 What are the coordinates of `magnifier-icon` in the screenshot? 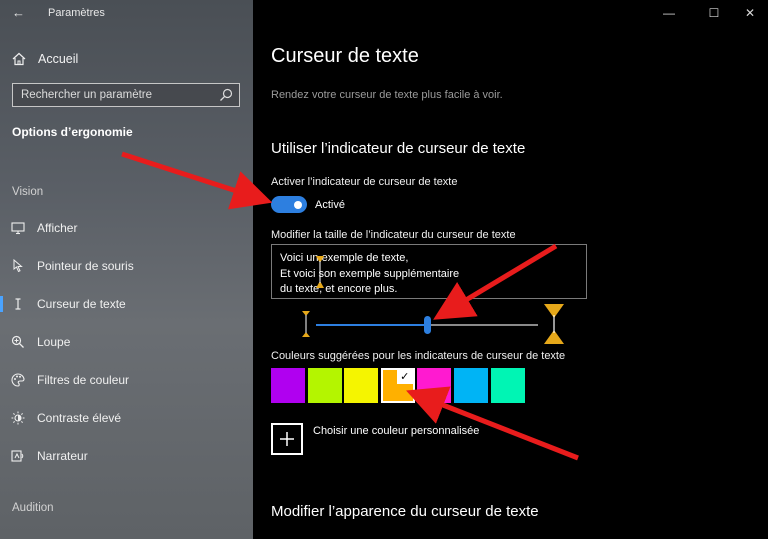 It's located at (18, 342).